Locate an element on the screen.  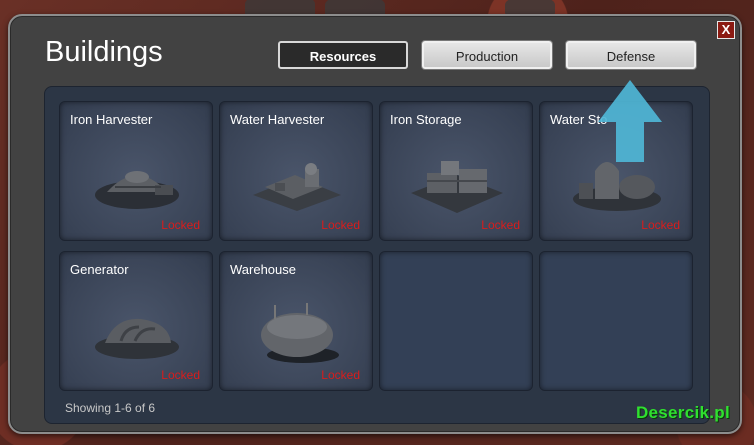
tab-resources: Resources is located at coordinates (343, 55).